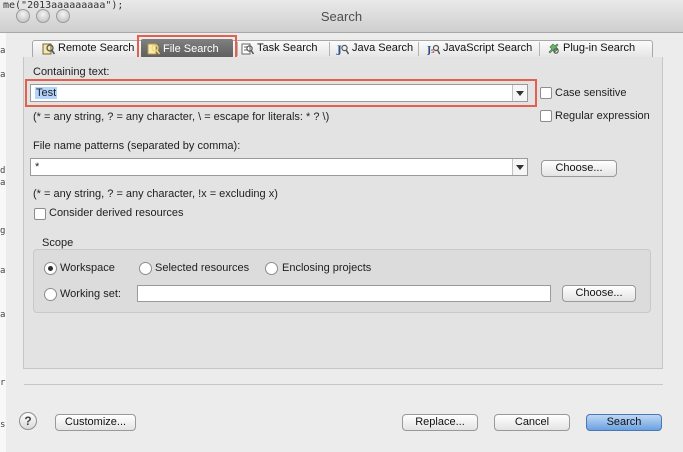 The height and width of the screenshot is (452, 683). I want to click on scope-title: Scope, so click(58, 243).